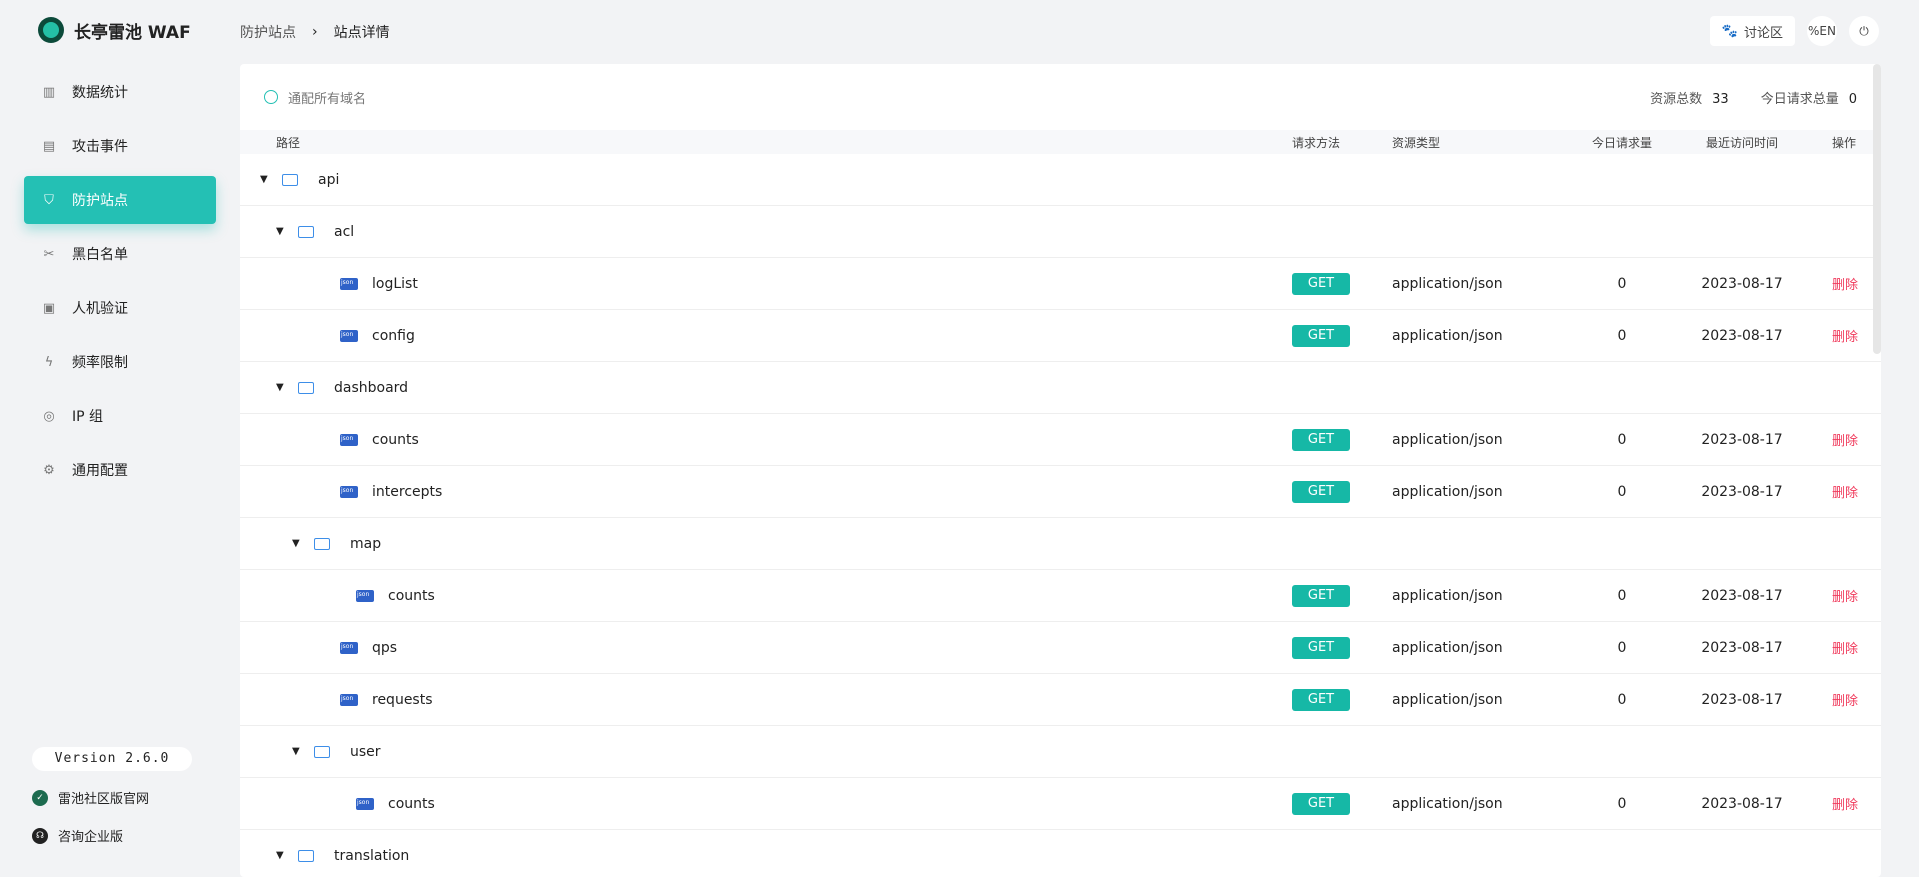 This screenshot has width=1919, height=877. Describe the element at coordinates (1060, 232) in the screenshot. I see `table-row: ▼ acl` at that location.